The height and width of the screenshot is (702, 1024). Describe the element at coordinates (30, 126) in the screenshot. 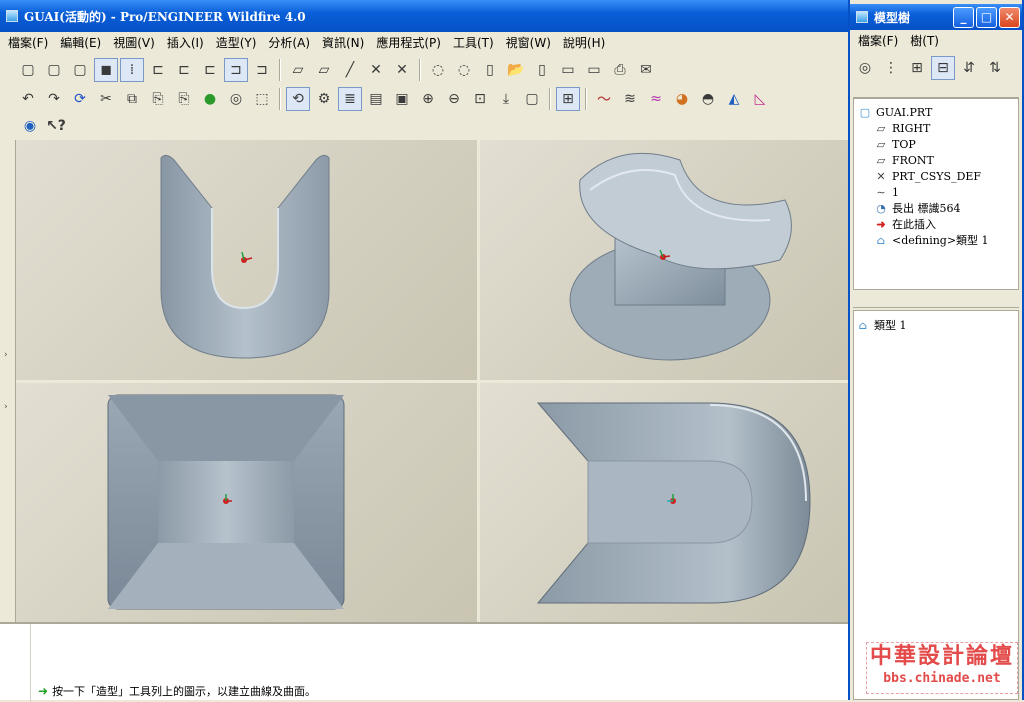

I see `whats-this-lips-icon: ◉` at that location.